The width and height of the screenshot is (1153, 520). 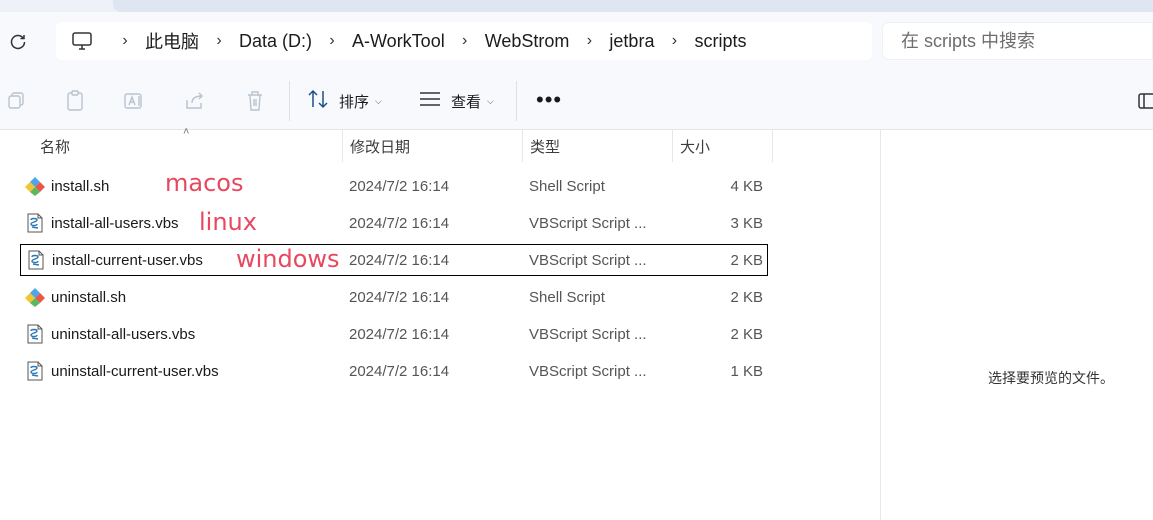 What do you see at coordinates (466, 102) in the screenshot?
I see `view-label: 查看` at bounding box center [466, 102].